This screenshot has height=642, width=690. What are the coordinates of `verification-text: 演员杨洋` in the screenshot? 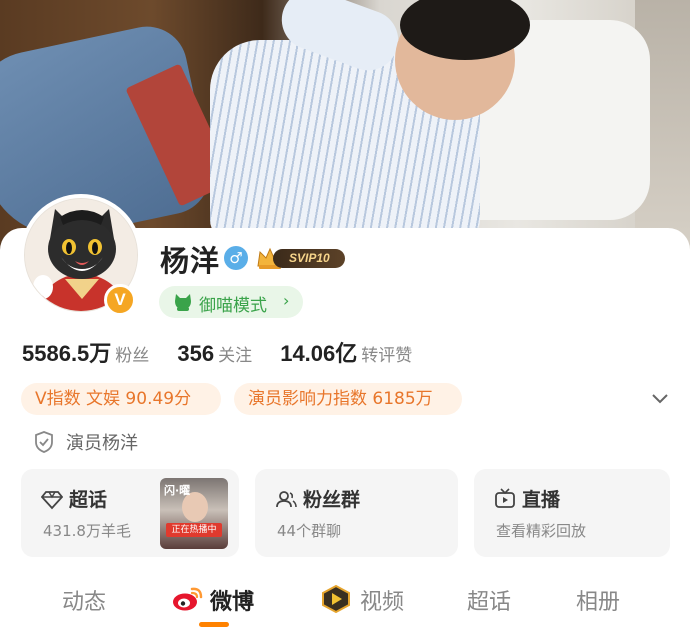 It's located at (102, 443).